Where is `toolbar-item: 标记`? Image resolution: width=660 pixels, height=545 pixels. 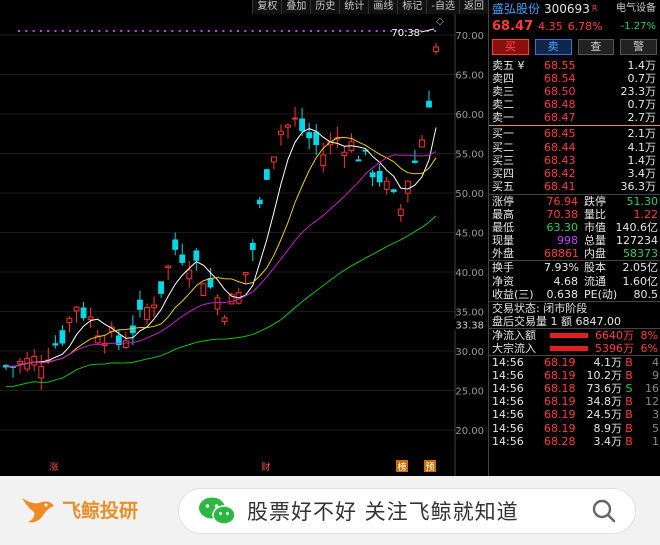 toolbar-item: 标记 is located at coordinates (412, 7).